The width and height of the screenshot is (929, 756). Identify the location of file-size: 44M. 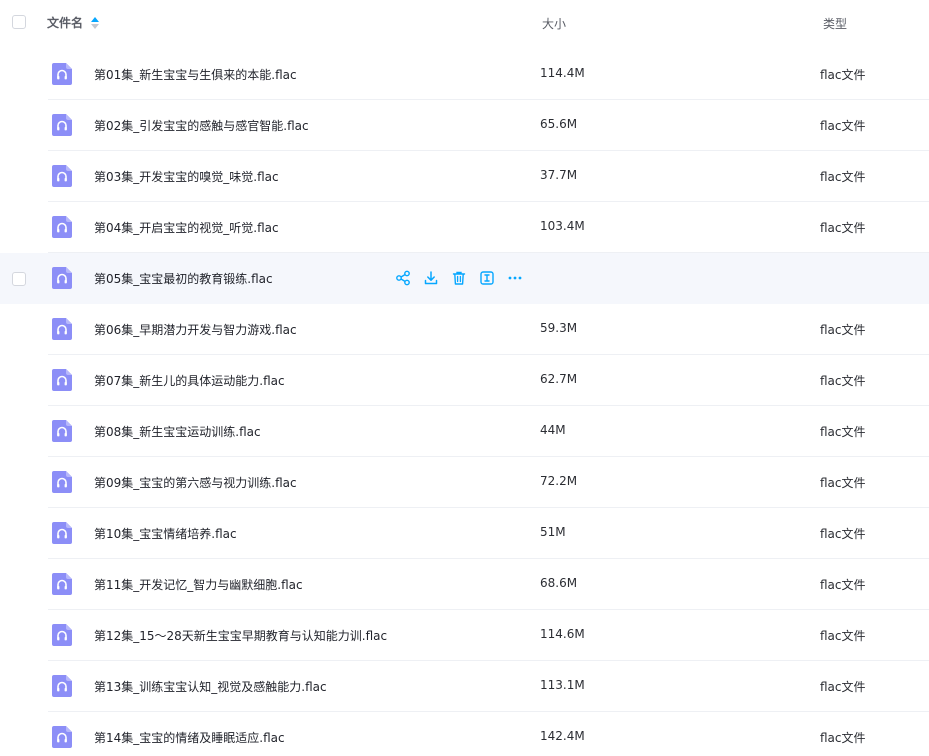
(553, 430).